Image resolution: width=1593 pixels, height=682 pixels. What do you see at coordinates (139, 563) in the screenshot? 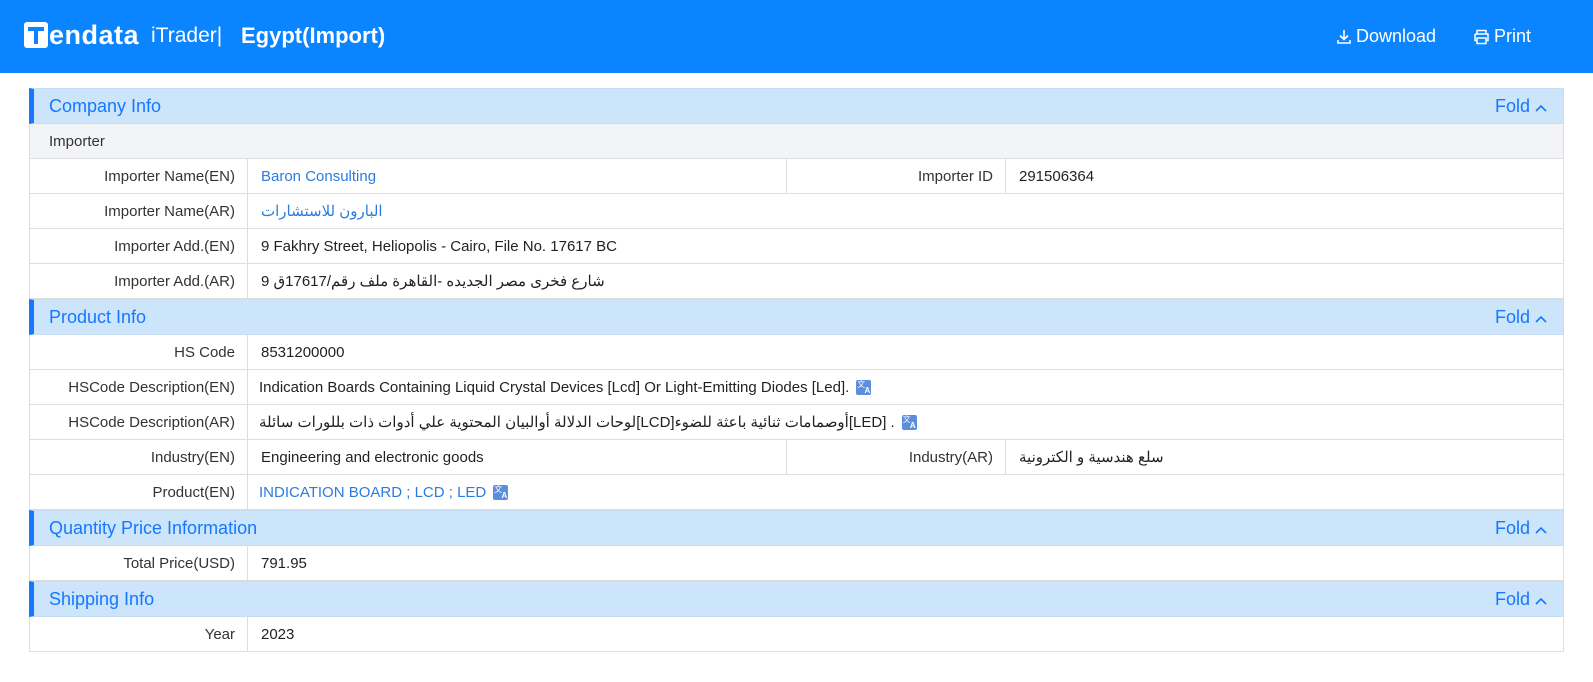
I see `field-label: Total Price(USD)` at bounding box center [139, 563].